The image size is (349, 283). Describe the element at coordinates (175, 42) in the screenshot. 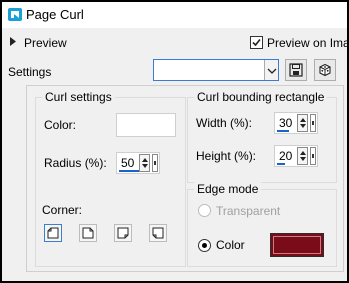

I see `preview-row: Preview Preview on Imag` at that location.